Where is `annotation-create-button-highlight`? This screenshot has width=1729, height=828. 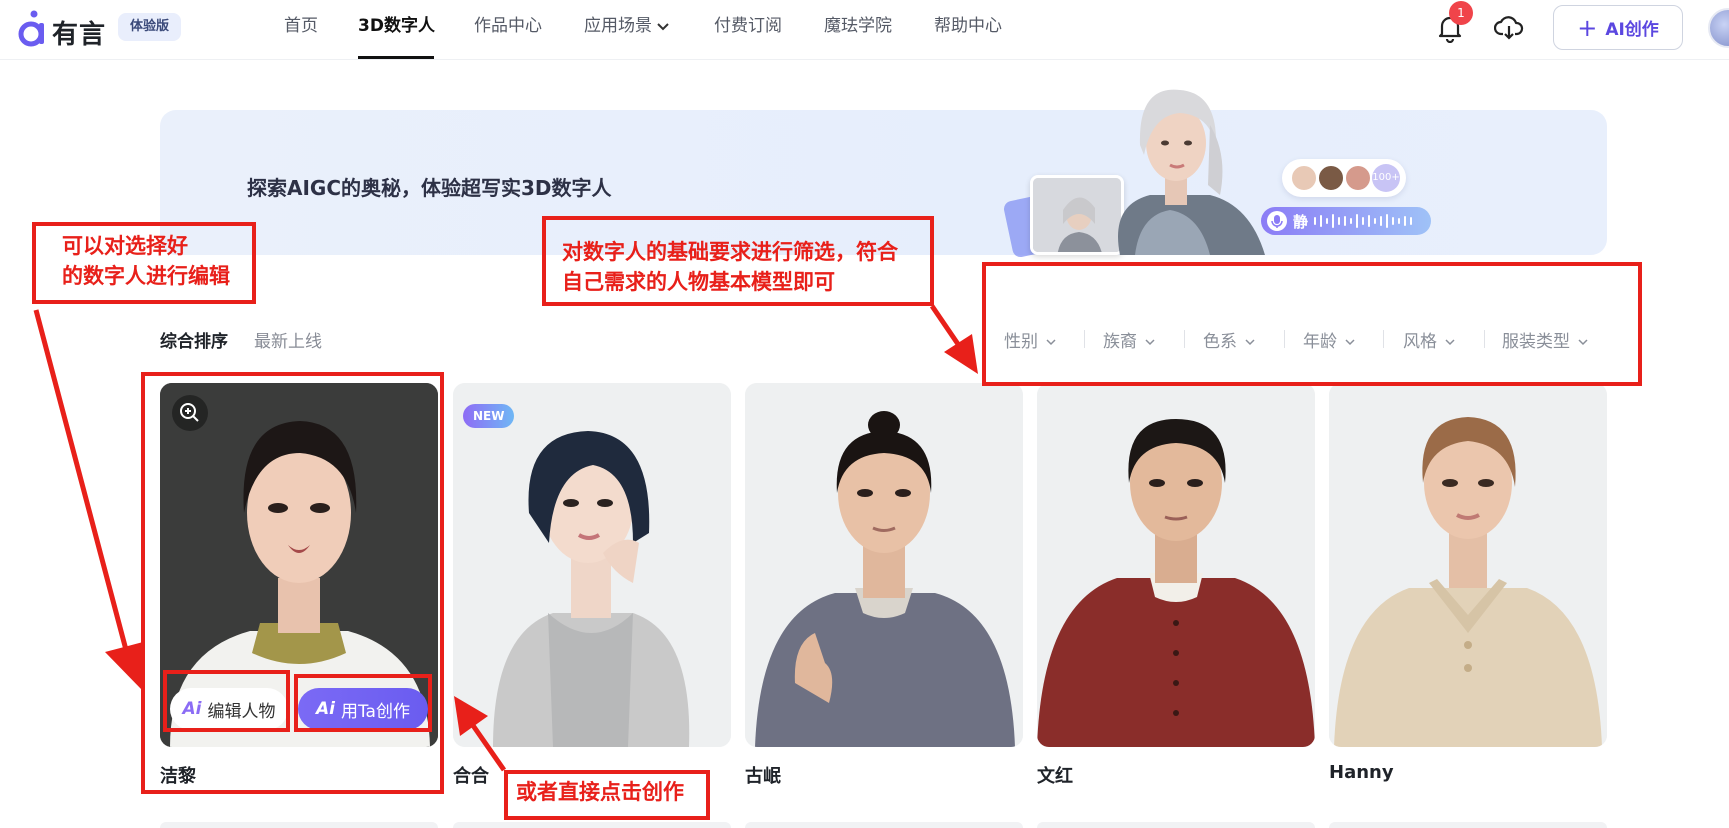
annotation-create-button-highlight is located at coordinates (363, 703).